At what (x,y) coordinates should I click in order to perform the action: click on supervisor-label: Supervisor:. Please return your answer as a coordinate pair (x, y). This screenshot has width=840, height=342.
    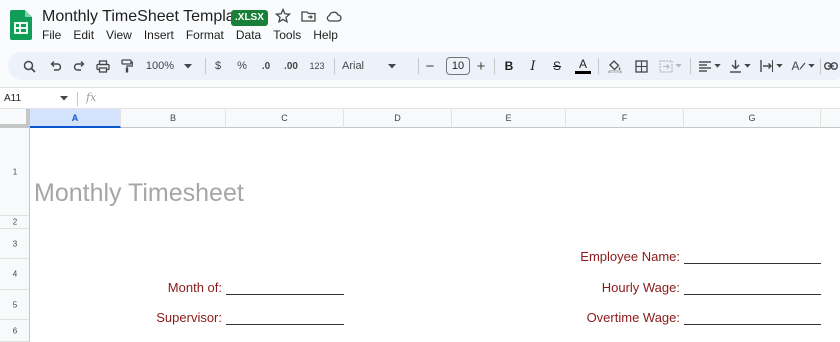
    Looking at the image, I should click on (189, 317).